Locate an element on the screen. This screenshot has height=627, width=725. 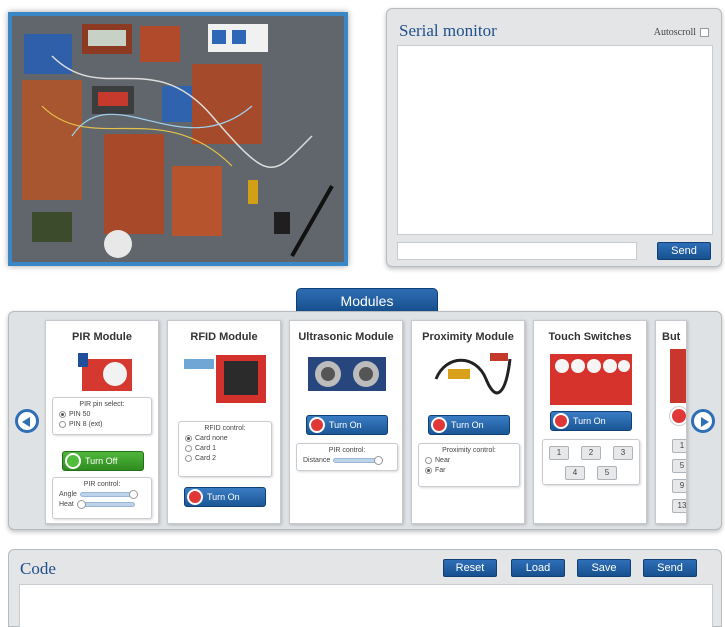
reset-button: Reset is located at coordinates (470, 568).